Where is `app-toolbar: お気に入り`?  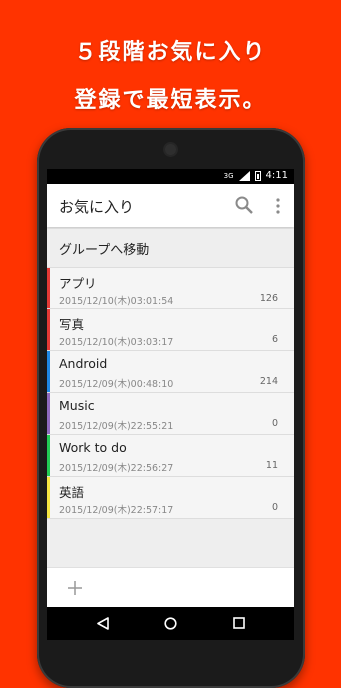 app-toolbar: お気に入り is located at coordinates (170, 205).